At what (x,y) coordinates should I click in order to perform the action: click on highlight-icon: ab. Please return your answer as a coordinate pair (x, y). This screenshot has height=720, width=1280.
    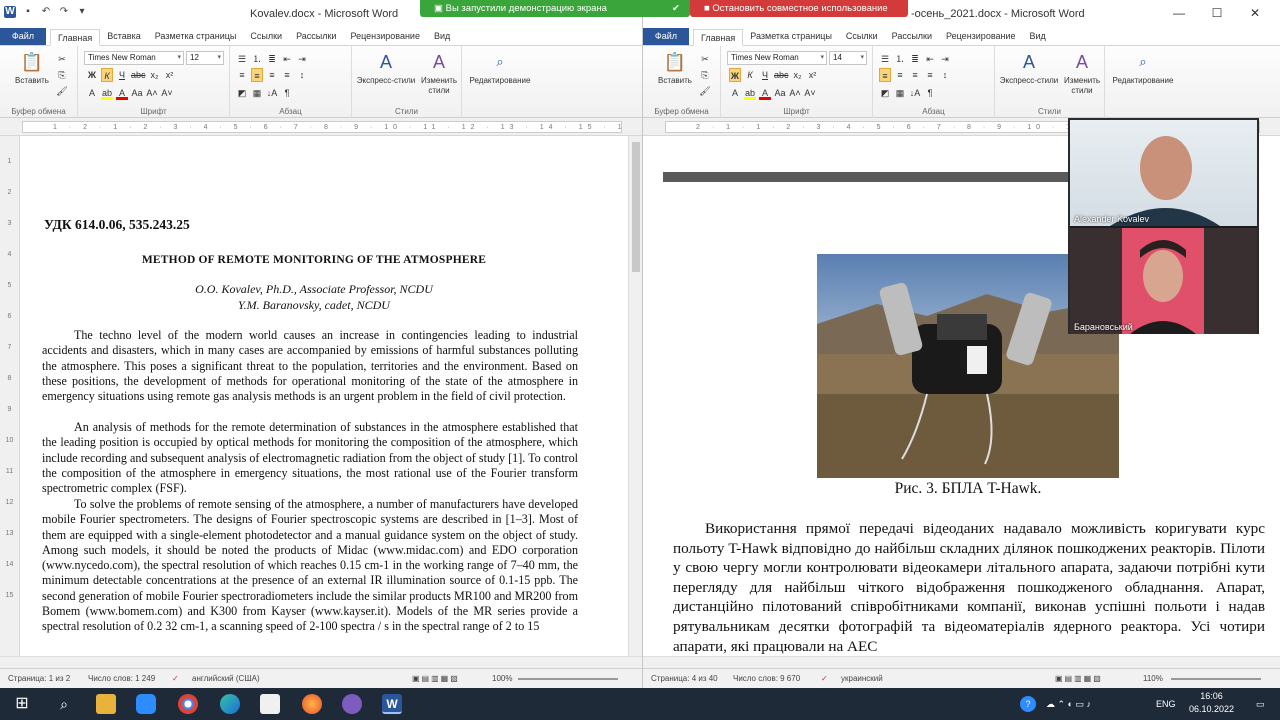
    Looking at the image, I should click on (107, 93).